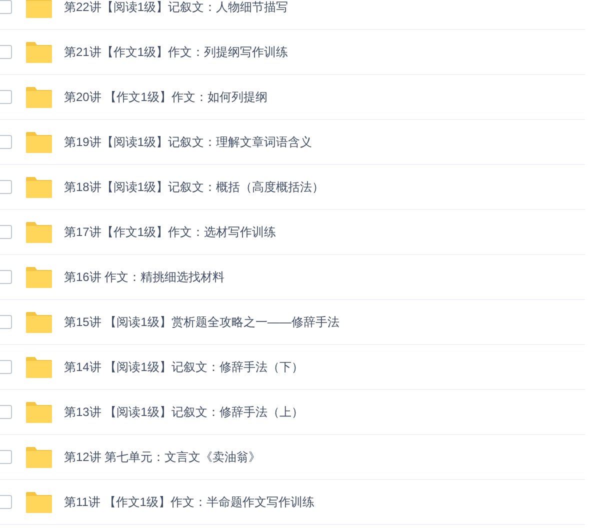 Image resolution: width=595 pixels, height=531 pixels. Describe the element at coordinates (188, 142) in the screenshot. I see `folder-name: 第19讲【阅读1级】记叙文：理解文章词语含义` at that location.